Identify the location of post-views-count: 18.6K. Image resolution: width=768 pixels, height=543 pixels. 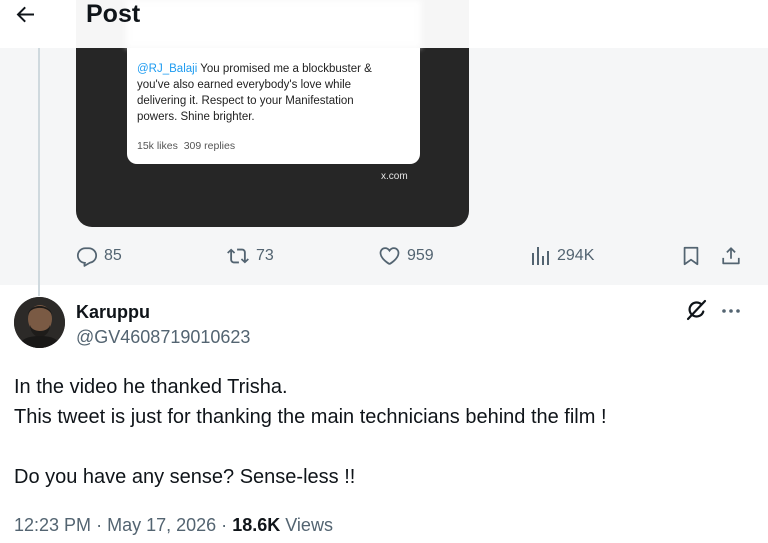
(256, 525).